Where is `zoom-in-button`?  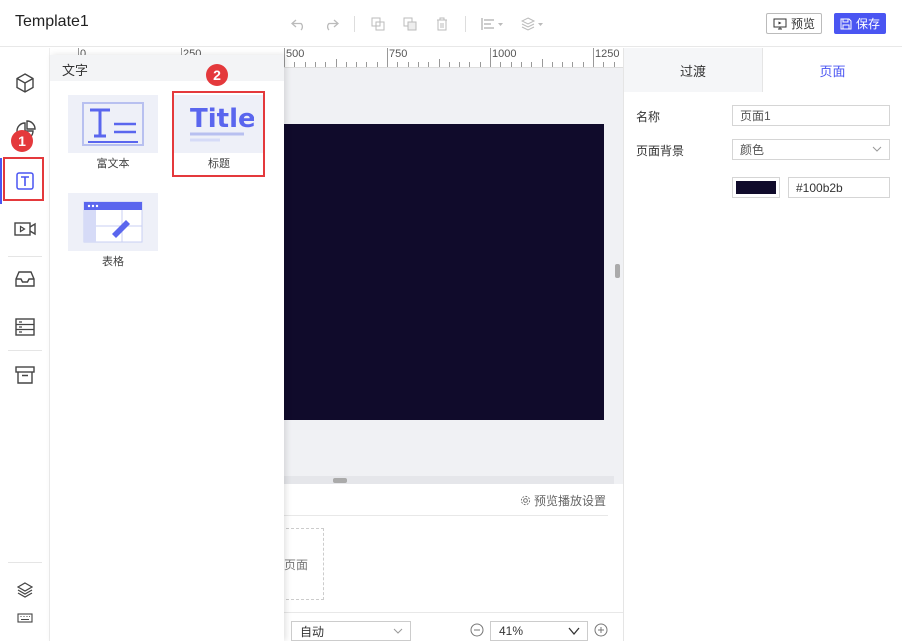 zoom-in-button is located at coordinates (601, 631).